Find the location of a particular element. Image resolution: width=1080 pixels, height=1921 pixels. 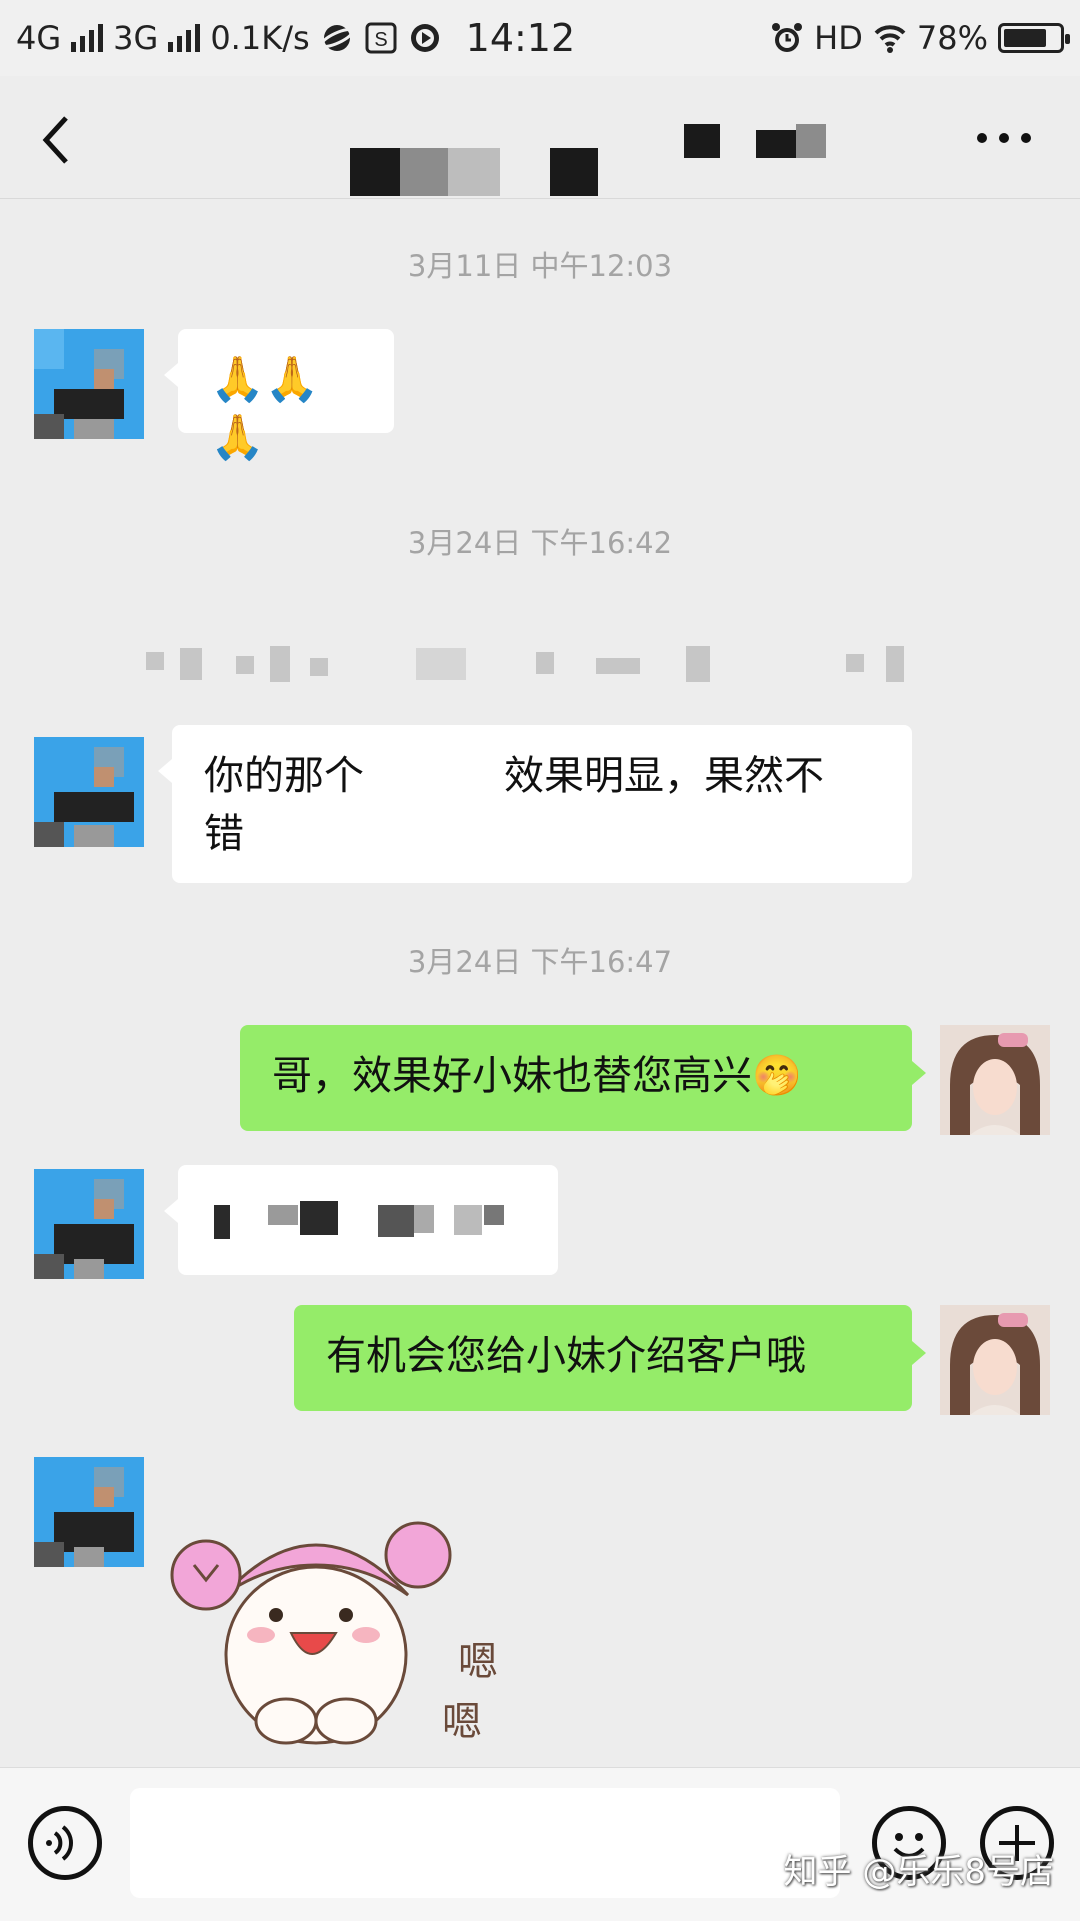

input-bar: 知乎 @乐乐8号店 is located at coordinates (540, 1844).